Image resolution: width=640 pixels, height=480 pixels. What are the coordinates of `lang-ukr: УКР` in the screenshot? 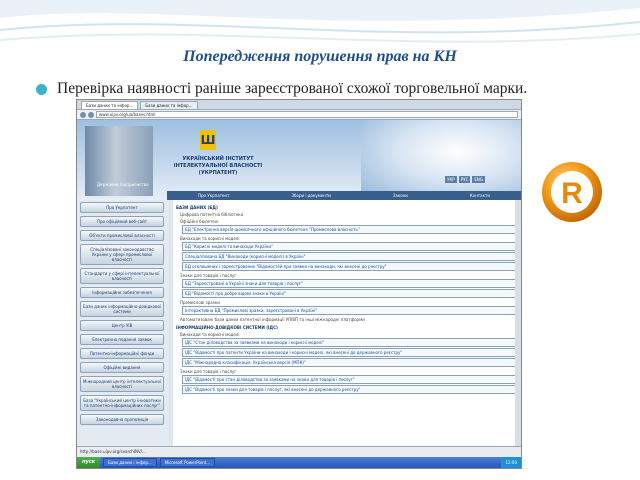 It's located at (451, 179).